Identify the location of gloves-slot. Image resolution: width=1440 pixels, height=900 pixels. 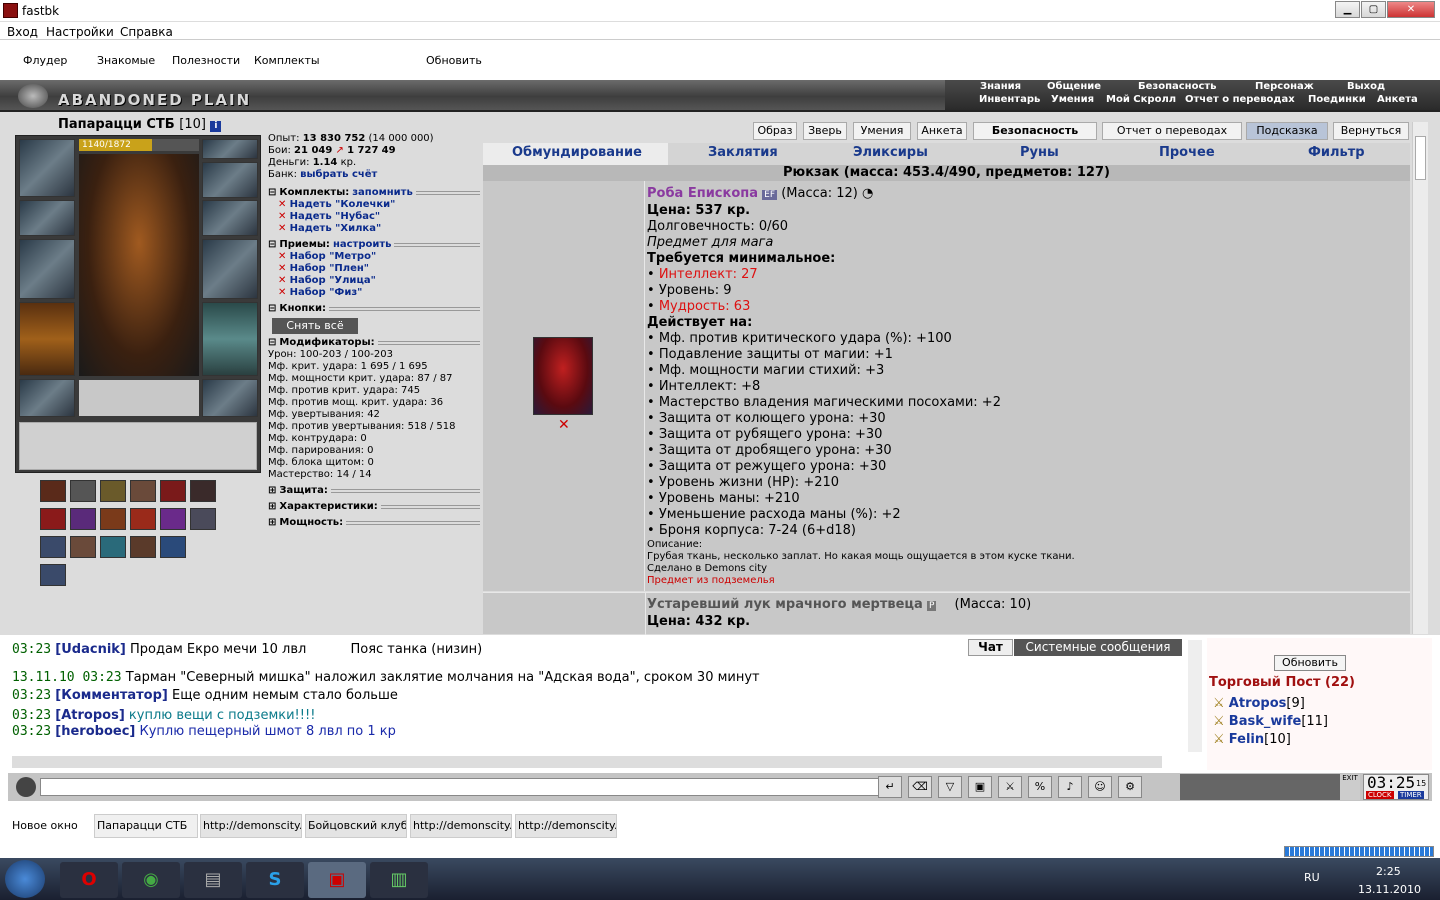
(230, 218).